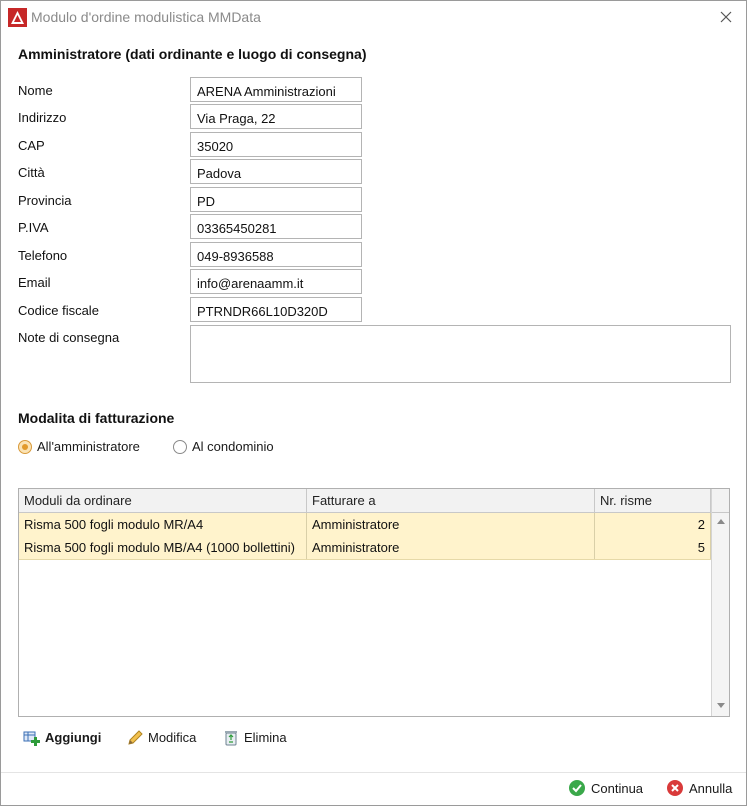  I want to click on column-header-fatturare: Fatturare a, so click(451, 500).